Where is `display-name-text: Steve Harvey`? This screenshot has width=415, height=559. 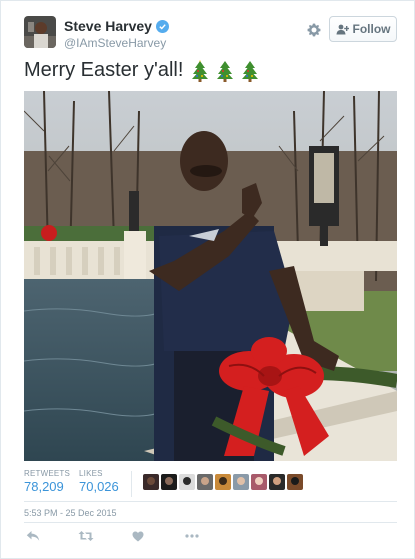 display-name-text: Steve Harvey is located at coordinates (108, 26).